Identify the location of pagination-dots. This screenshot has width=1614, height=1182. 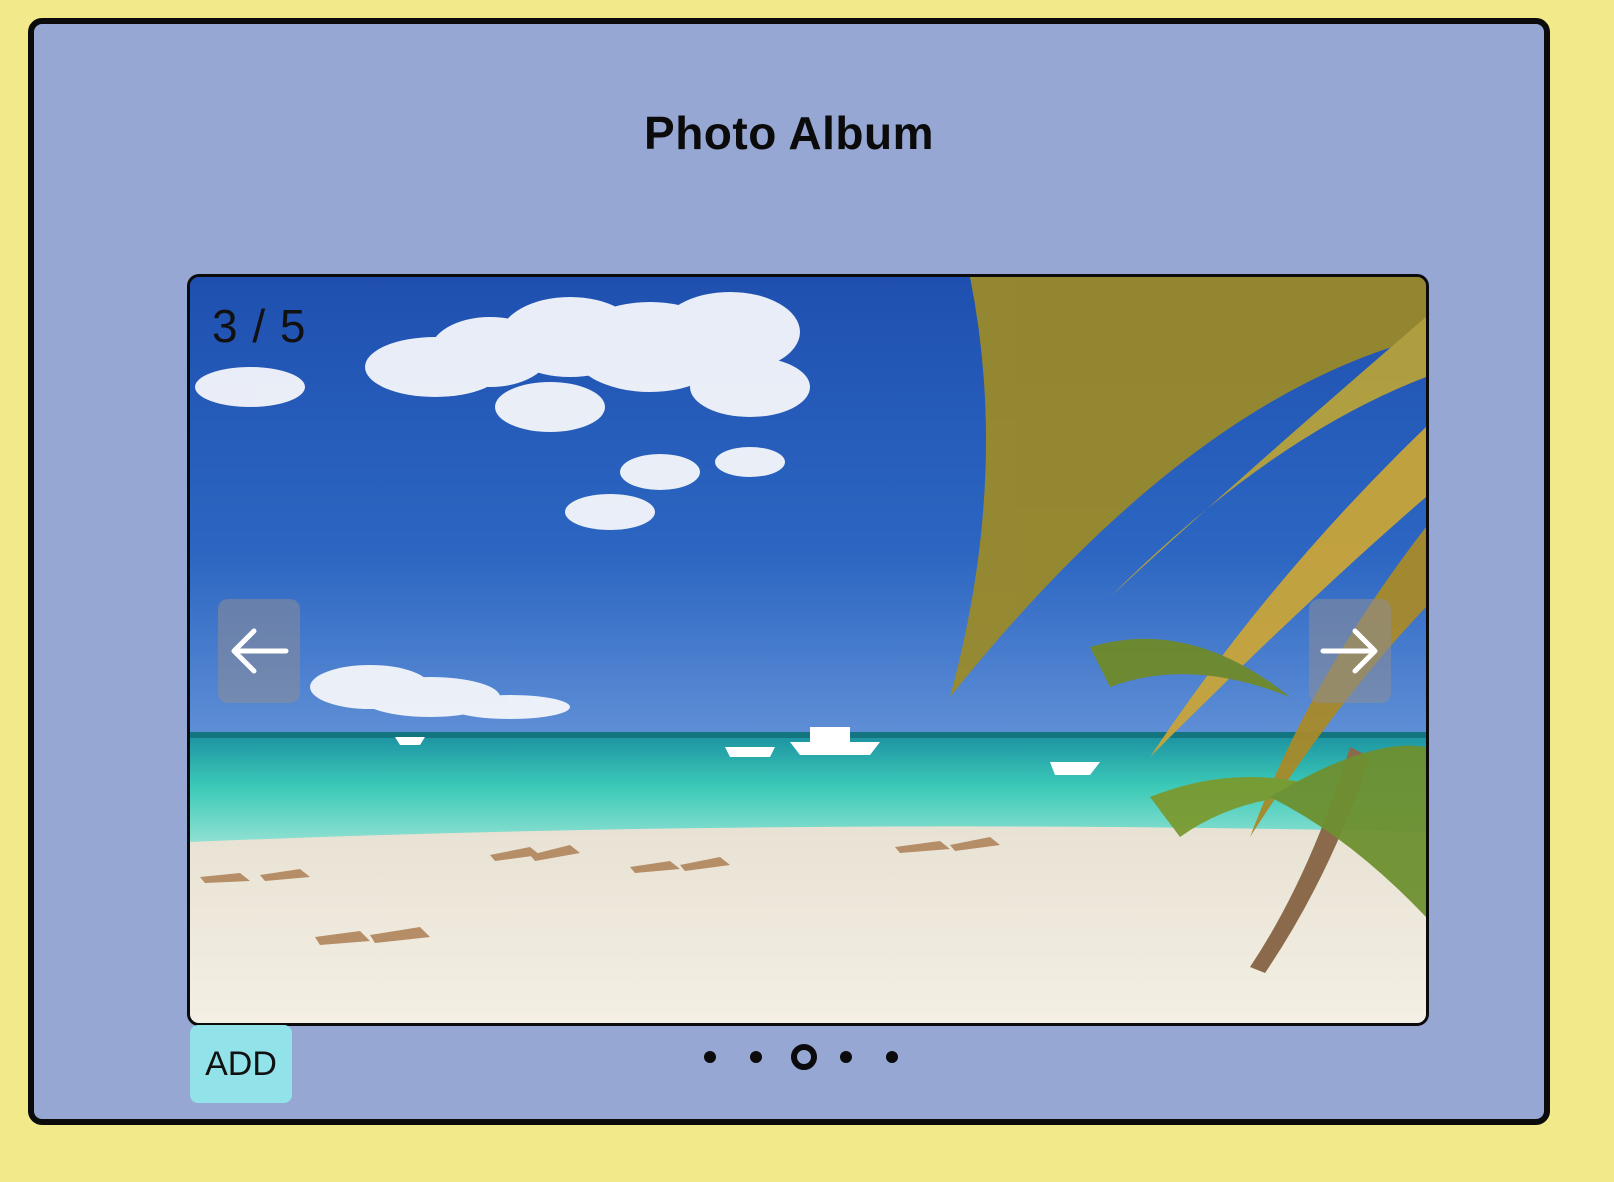
(804, 1057).